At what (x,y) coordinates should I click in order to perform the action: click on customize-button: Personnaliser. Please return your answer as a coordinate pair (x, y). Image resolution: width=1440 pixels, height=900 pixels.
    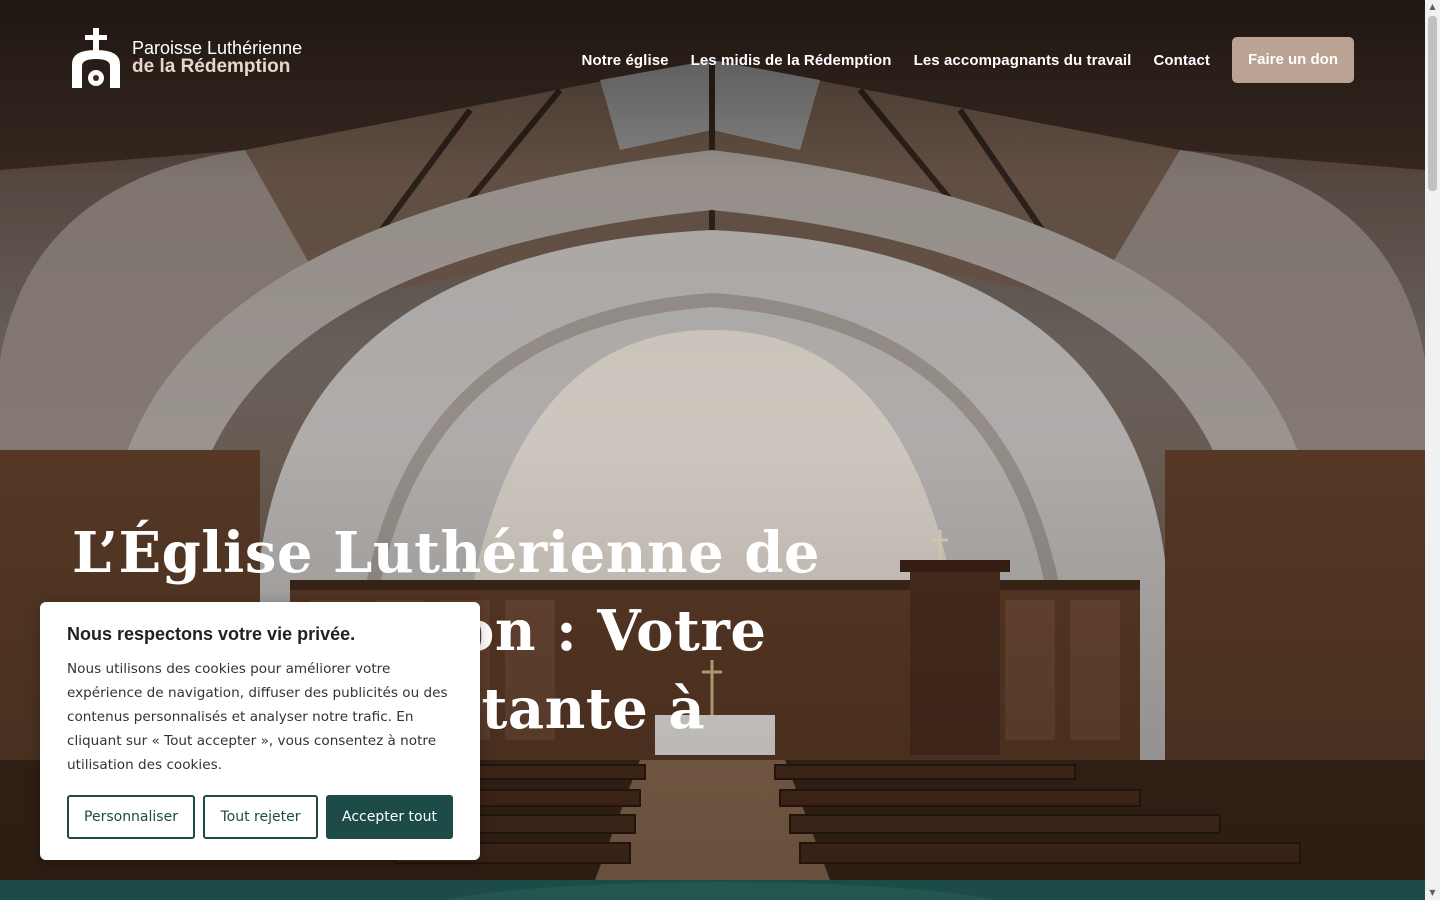
    Looking at the image, I should click on (131, 817).